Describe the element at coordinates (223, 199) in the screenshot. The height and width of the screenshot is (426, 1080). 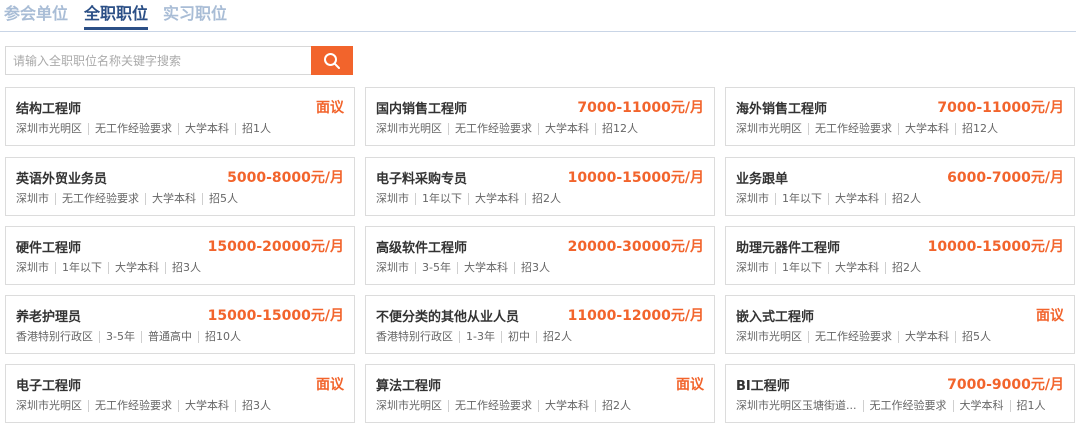
I see `job-tag: 招5人` at that location.